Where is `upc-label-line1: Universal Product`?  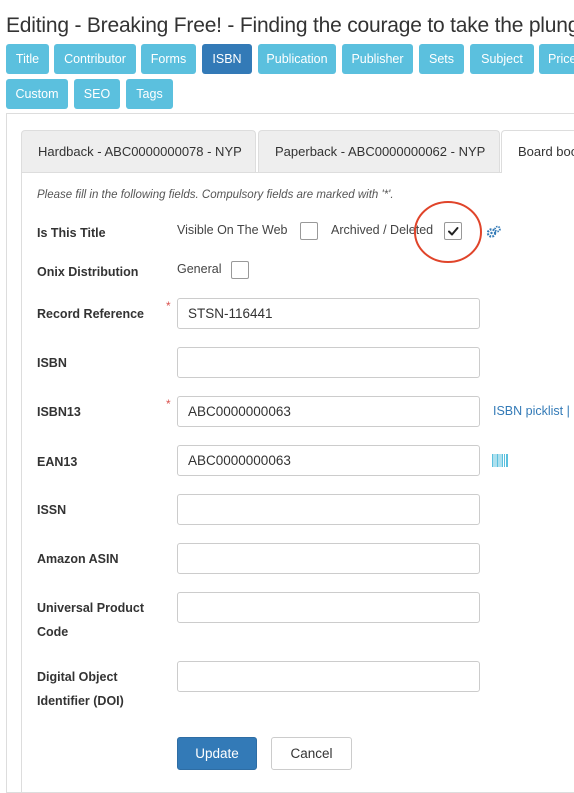 upc-label-line1: Universal Product is located at coordinates (90, 608).